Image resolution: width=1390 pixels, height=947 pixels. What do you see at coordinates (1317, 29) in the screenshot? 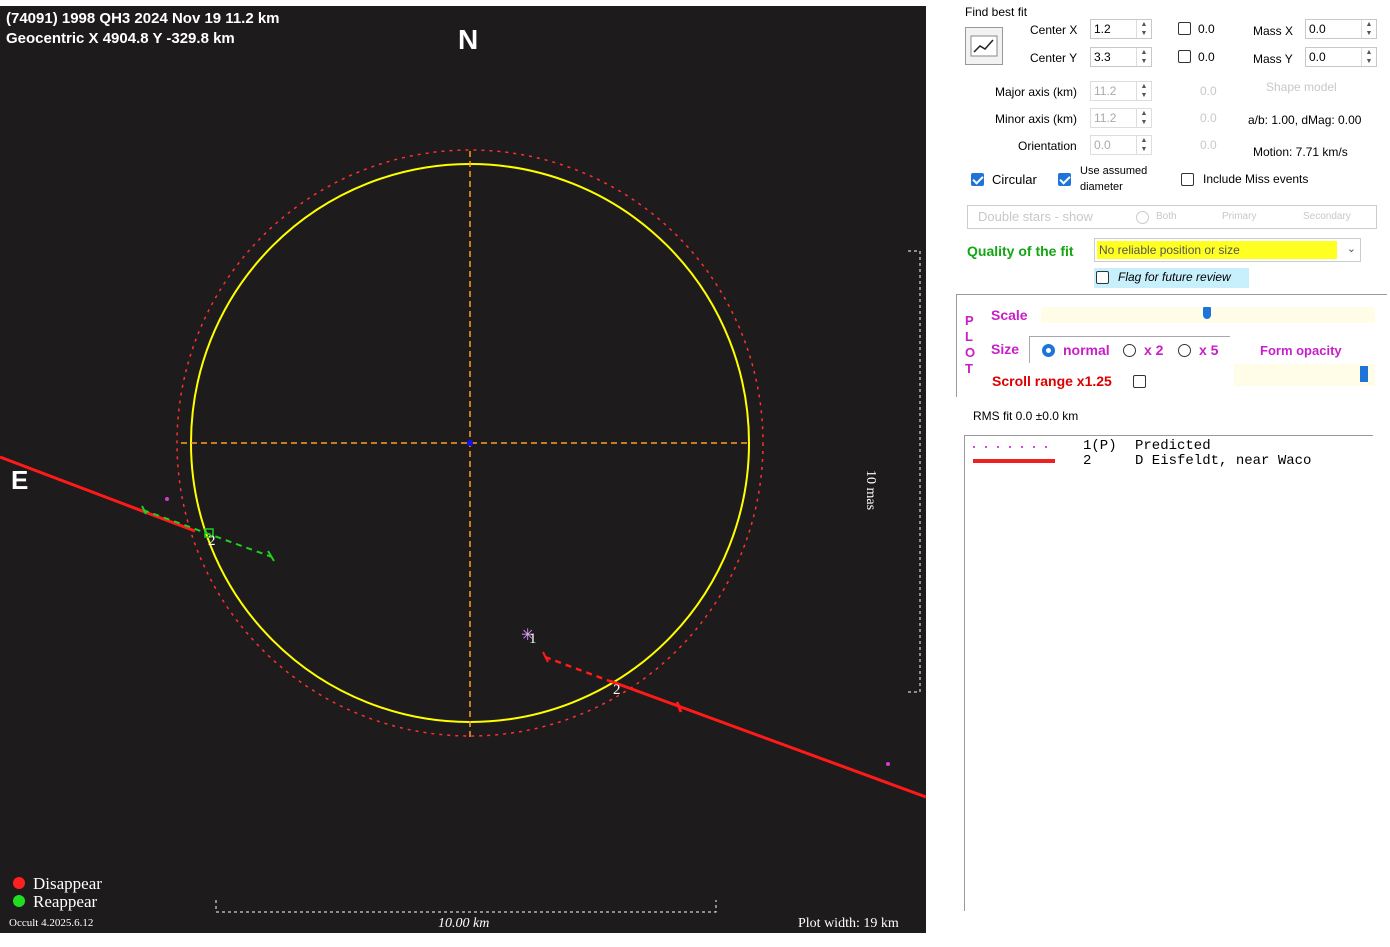
I see `mass-x-value: 0.0` at bounding box center [1317, 29].